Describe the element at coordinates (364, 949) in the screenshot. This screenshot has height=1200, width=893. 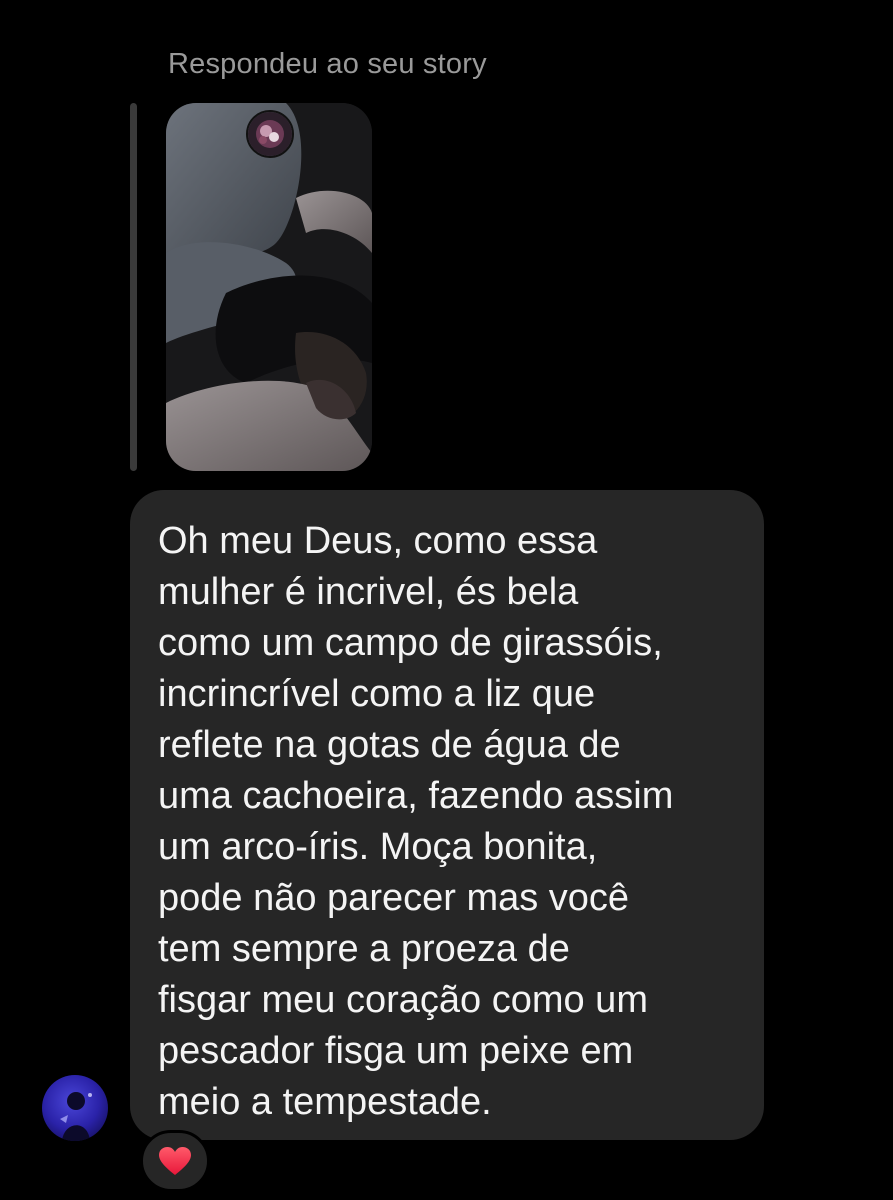
I see `message-line: tem sempre a proeza de` at that location.